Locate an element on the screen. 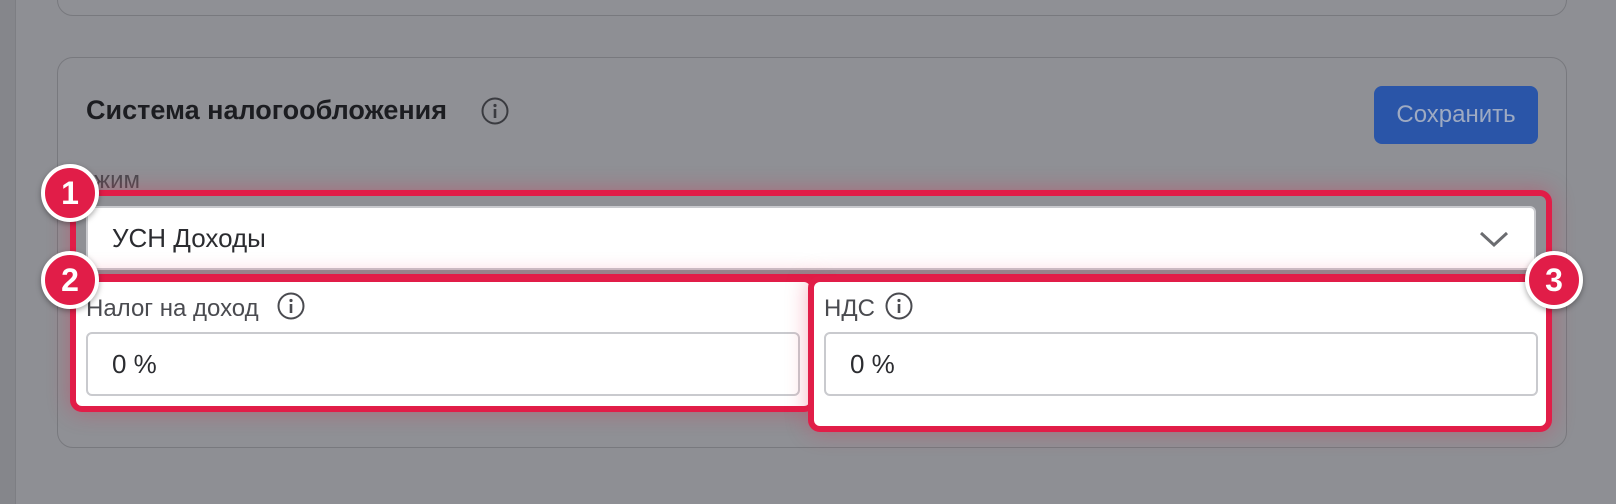  section-title: Система налогообложения is located at coordinates (267, 110).